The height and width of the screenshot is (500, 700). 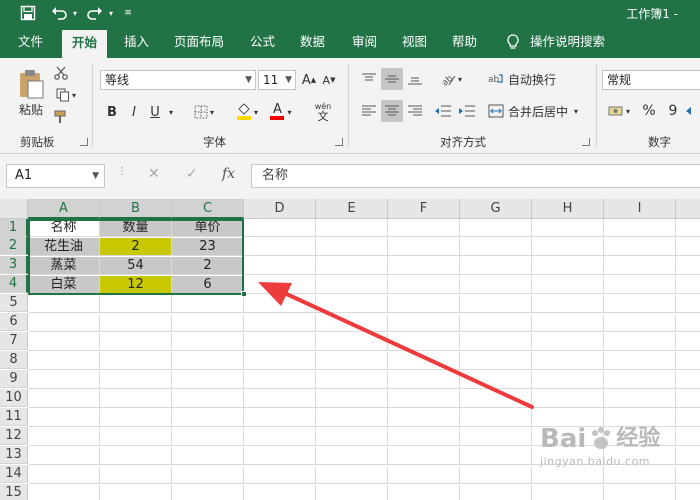 What do you see at coordinates (595, 461) in the screenshot?
I see `watermark-url: jingyan.baidu.com` at bounding box center [595, 461].